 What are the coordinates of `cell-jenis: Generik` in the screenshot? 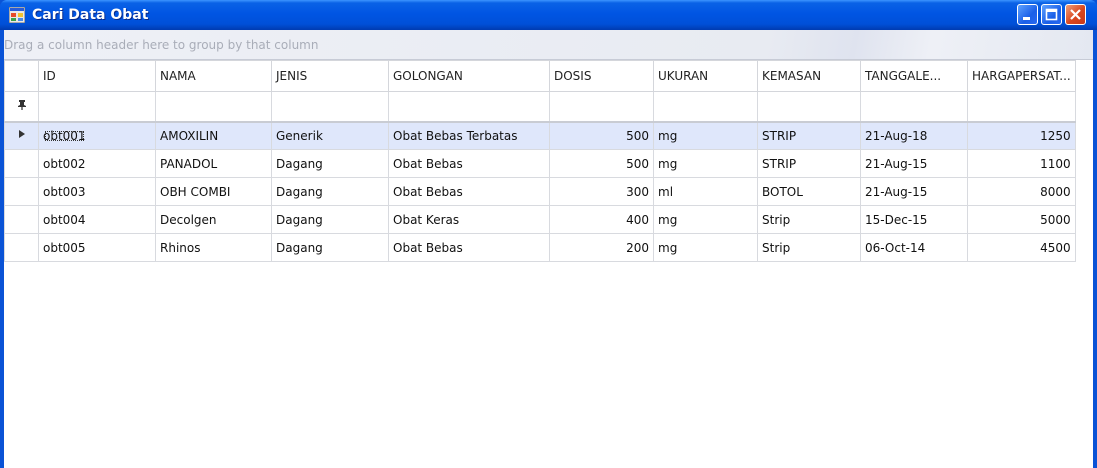 It's located at (330, 135).